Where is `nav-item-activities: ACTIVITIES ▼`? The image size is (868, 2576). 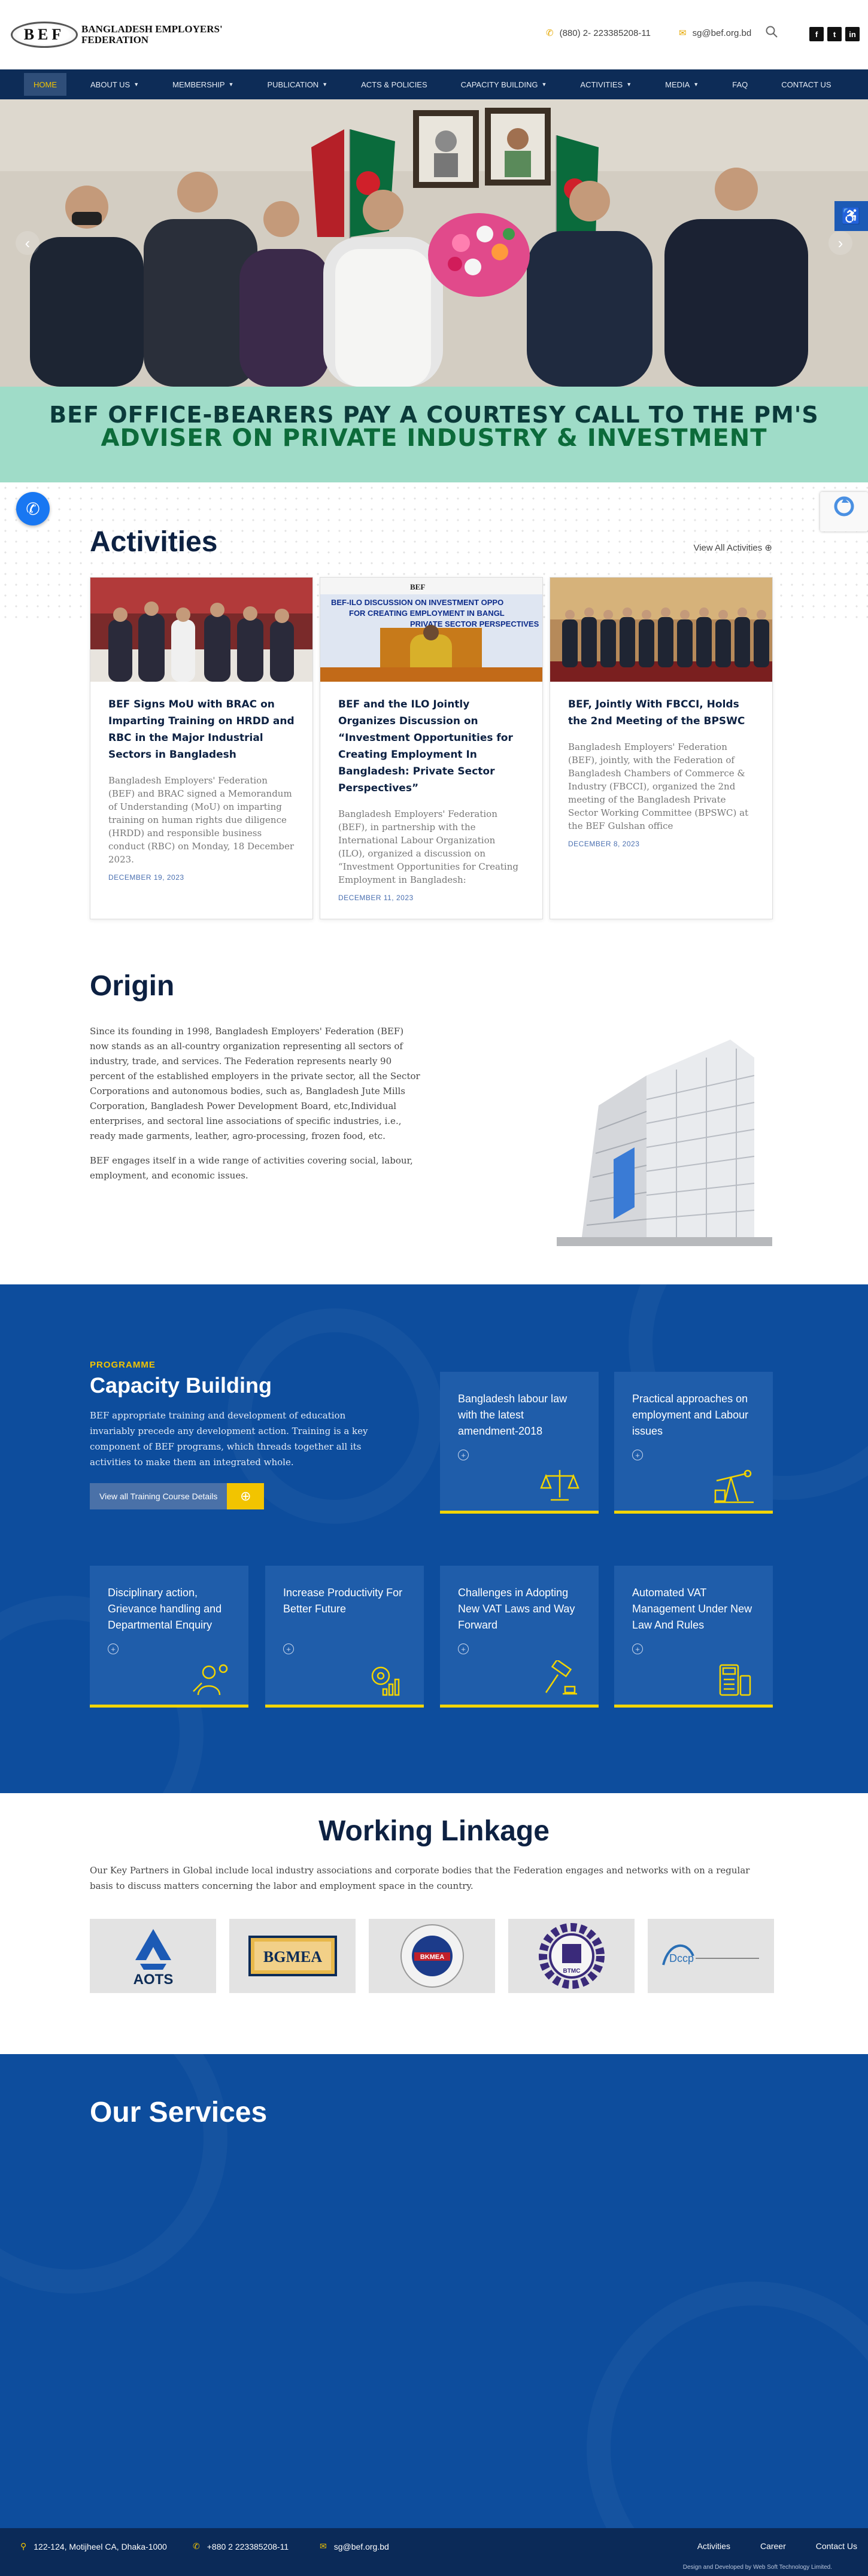
nav-item-activities: ACTIVITIES ▼ is located at coordinates (605, 84).